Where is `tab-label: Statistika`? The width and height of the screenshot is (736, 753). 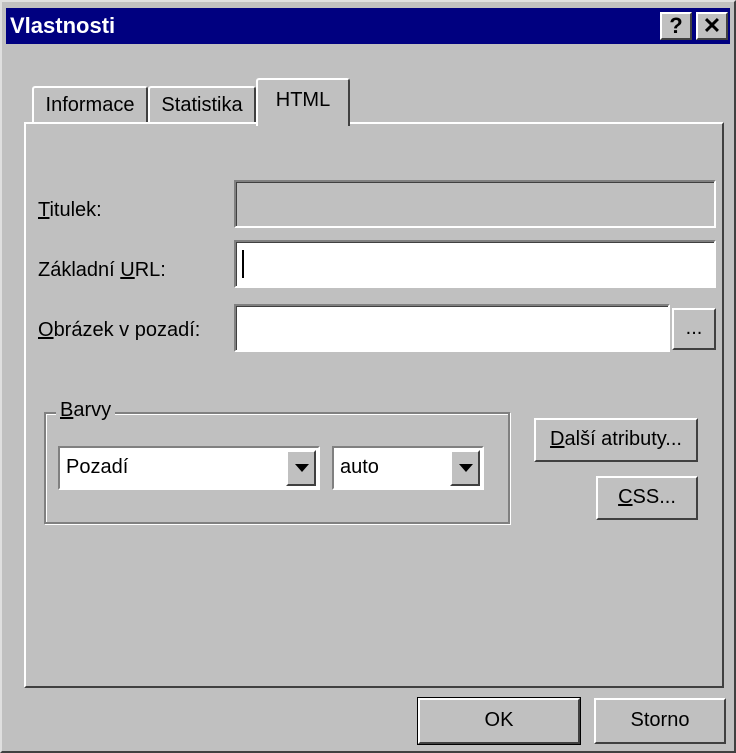
tab-label: Statistika is located at coordinates (202, 105).